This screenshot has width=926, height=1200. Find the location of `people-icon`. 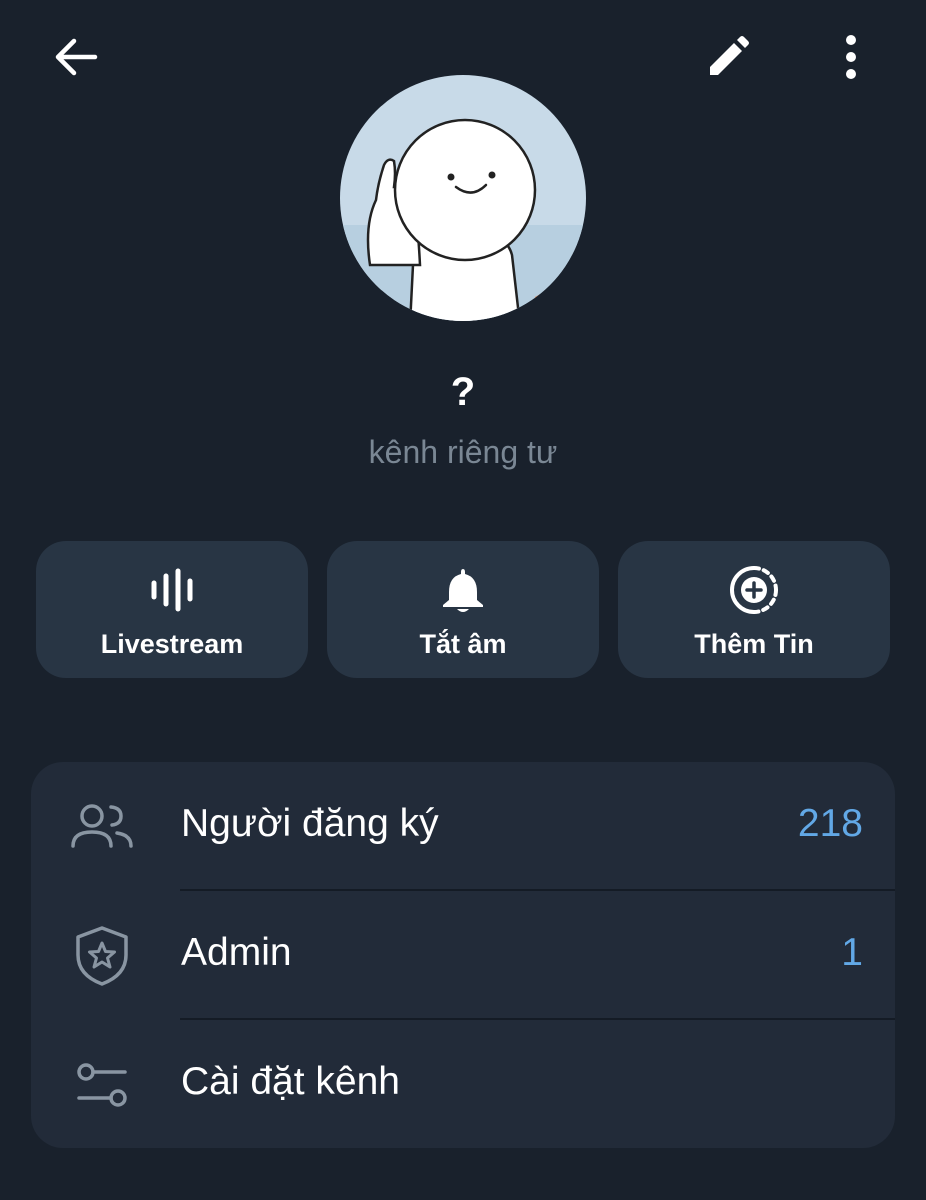

people-icon is located at coordinates (102, 826).